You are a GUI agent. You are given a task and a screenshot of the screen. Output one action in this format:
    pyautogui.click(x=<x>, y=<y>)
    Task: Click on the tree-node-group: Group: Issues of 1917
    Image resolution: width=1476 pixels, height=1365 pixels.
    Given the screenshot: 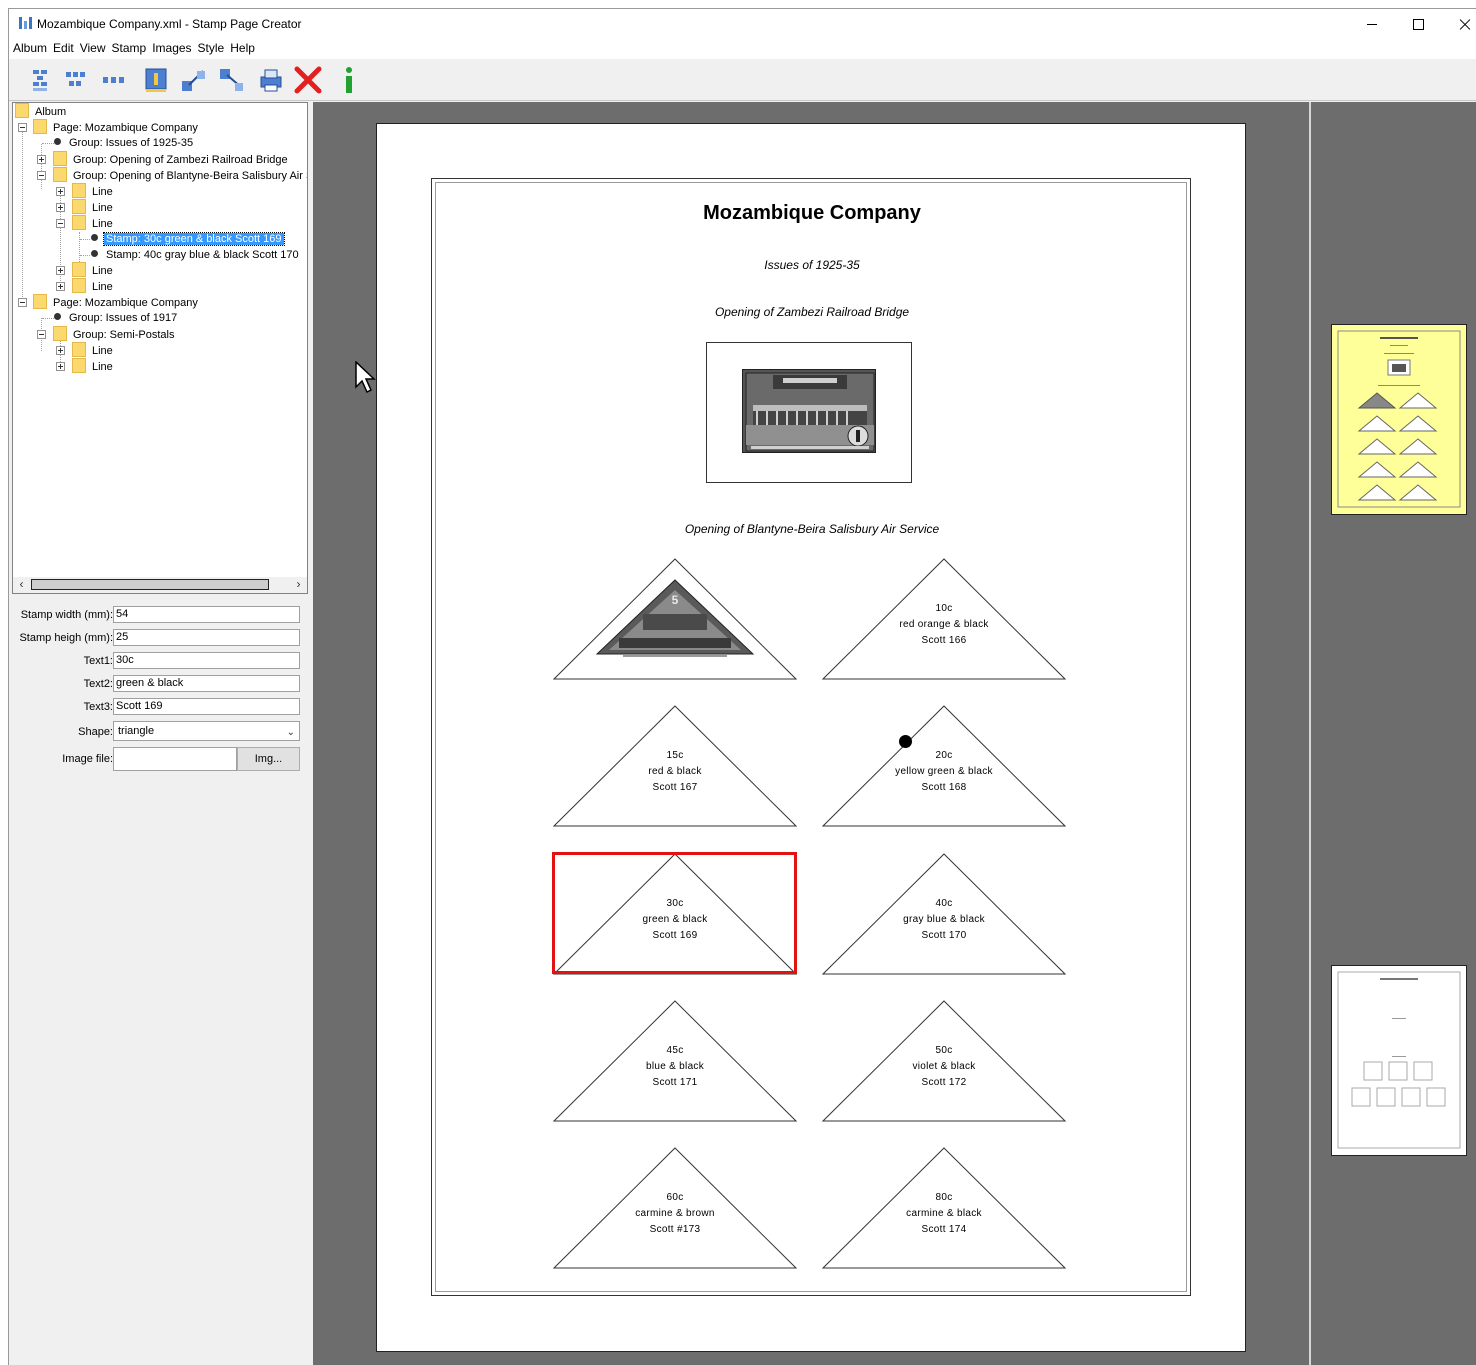 What is the action you would take?
    pyautogui.click(x=115, y=318)
    